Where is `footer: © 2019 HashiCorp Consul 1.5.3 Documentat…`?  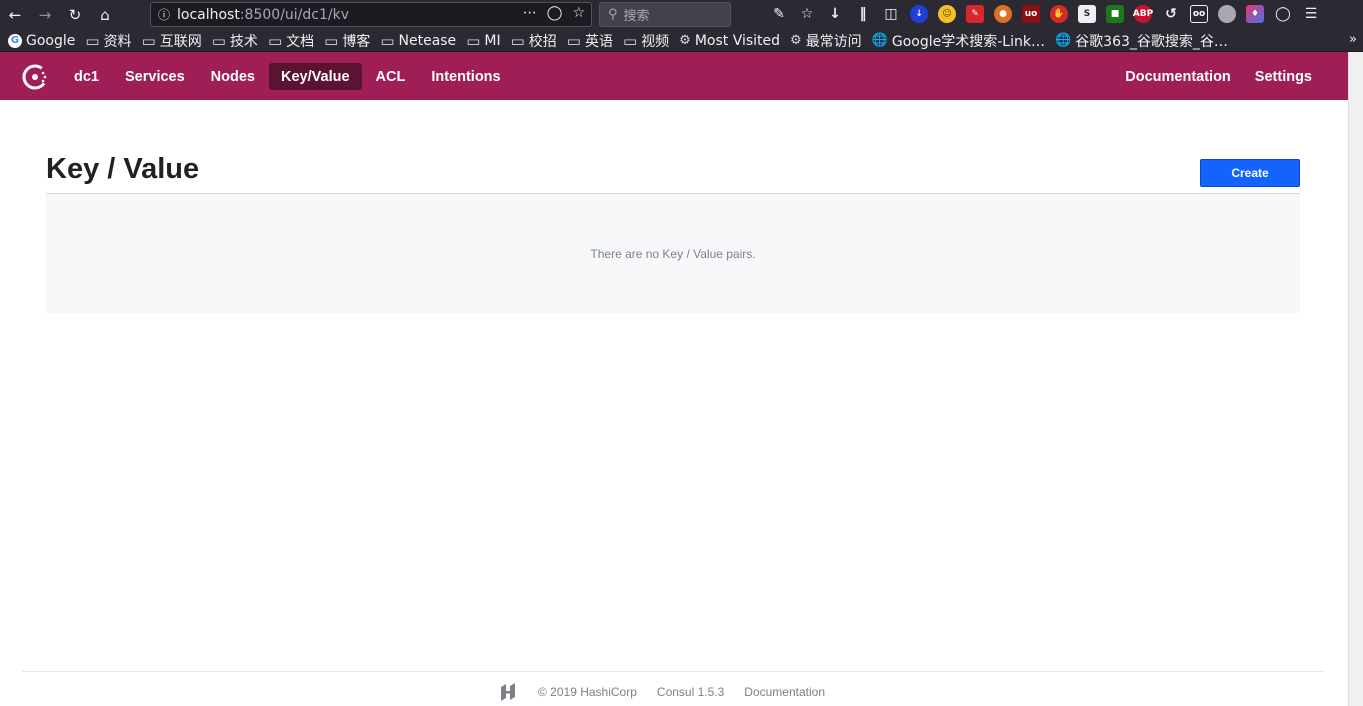
footer: © 2019 HashiCorp Consul 1.5.3 Documentat… is located at coordinates (661, 692).